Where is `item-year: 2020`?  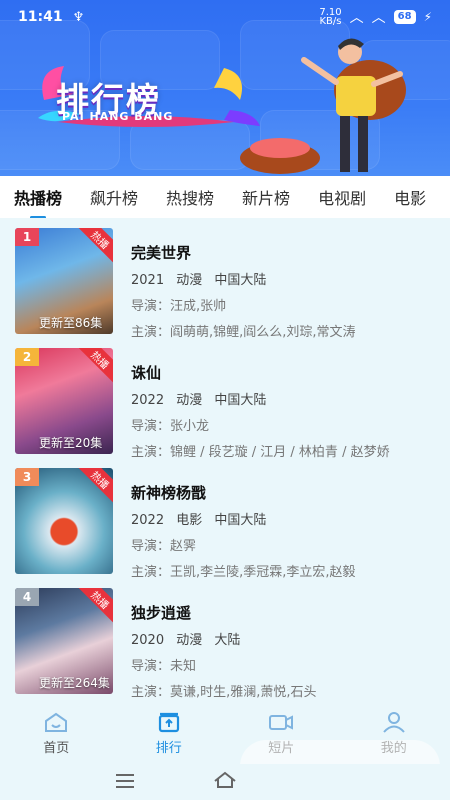
item-year: 2020 is located at coordinates (148, 640).